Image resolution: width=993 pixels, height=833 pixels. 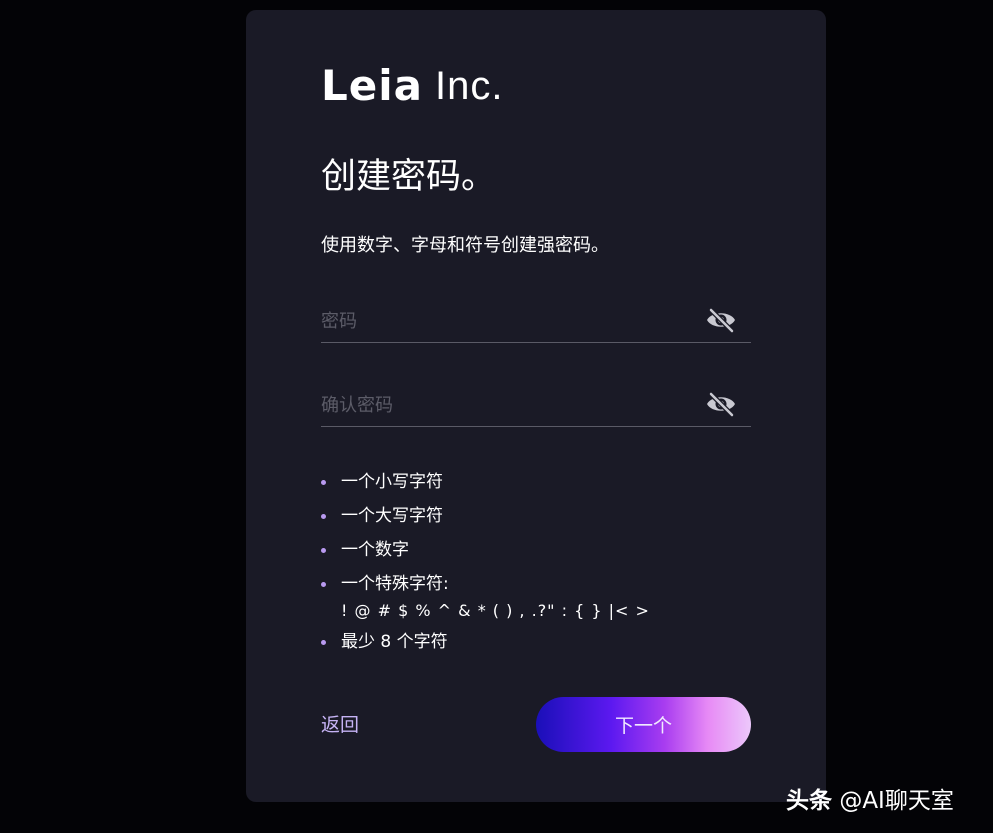 What do you see at coordinates (485, 550) in the screenshot?
I see `requirement-number: 一个数字` at bounding box center [485, 550].